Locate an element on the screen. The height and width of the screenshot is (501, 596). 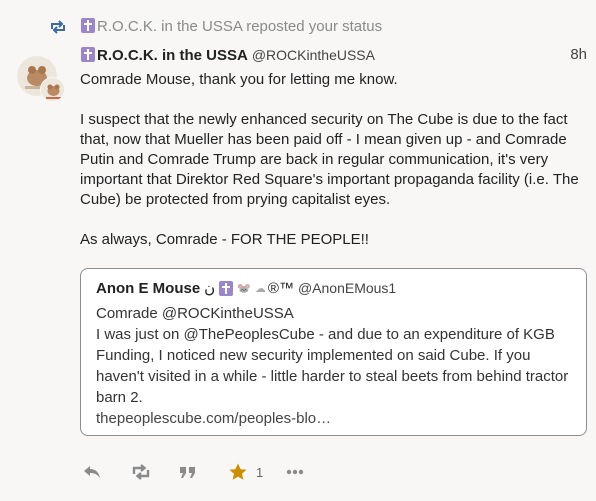
boost-button is located at coordinates (141, 472).